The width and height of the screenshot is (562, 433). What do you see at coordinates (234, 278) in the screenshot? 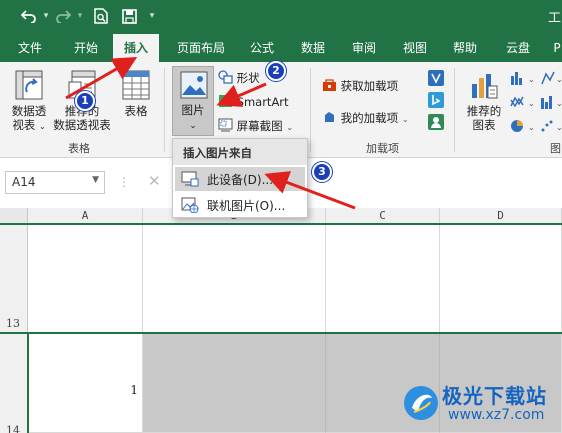
I see `cell-b13` at bounding box center [234, 278].